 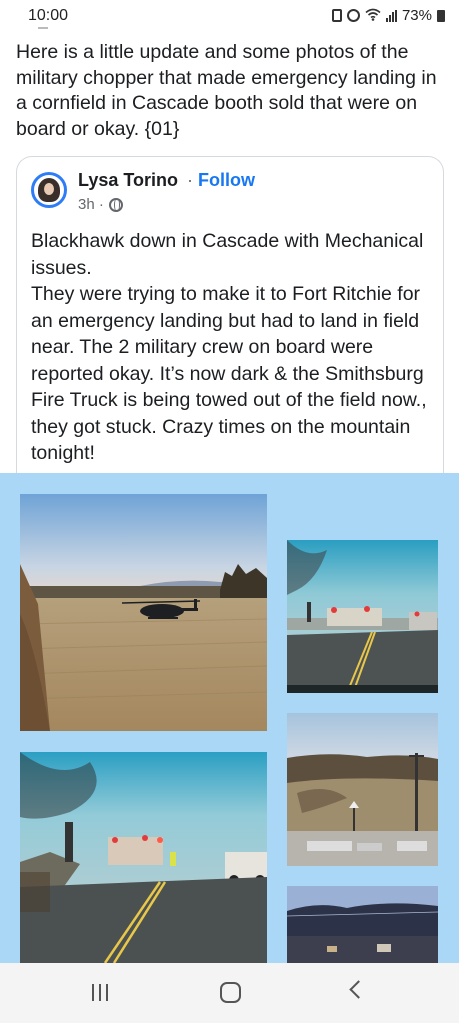 What do you see at coordinates (100, 992) in the screenshot?
I see `recent-apps-button` at bounding box center [100, 992].